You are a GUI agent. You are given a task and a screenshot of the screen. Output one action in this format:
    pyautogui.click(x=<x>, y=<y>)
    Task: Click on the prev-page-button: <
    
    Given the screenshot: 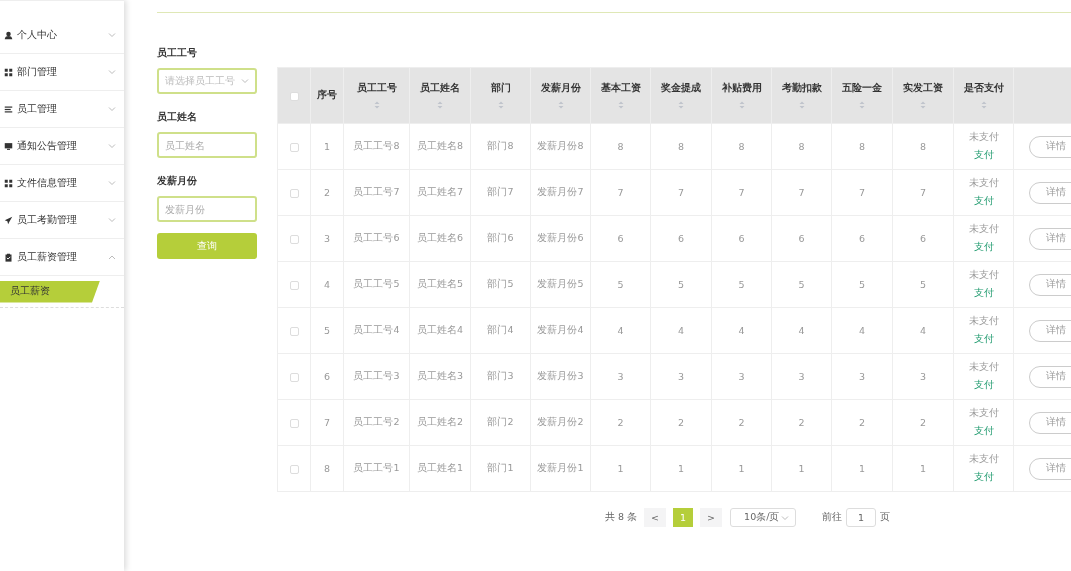 What is the action you would take?
    pyautogui.click(x=655, y=517)
    